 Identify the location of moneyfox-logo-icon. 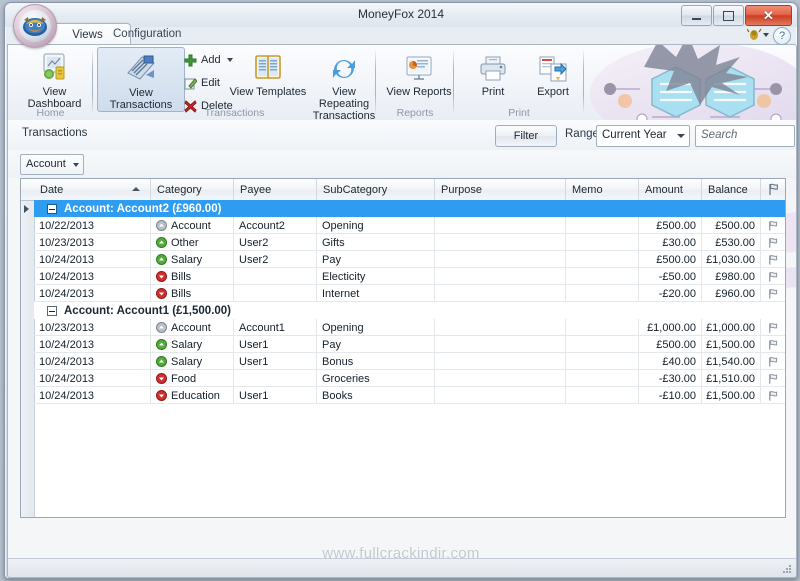
(35, 26).